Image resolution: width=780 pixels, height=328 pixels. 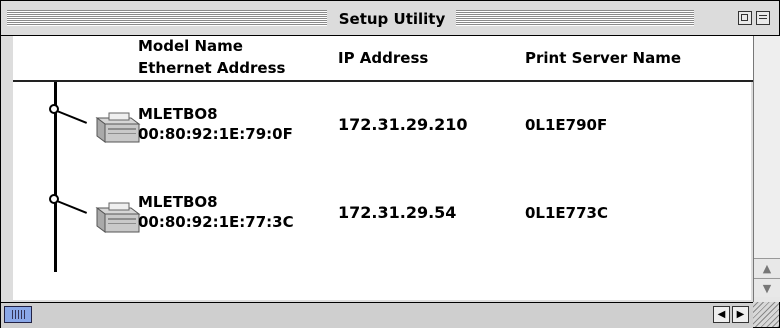 I want to click on title-bar: Setup Utility, so click(x=390, y=18).